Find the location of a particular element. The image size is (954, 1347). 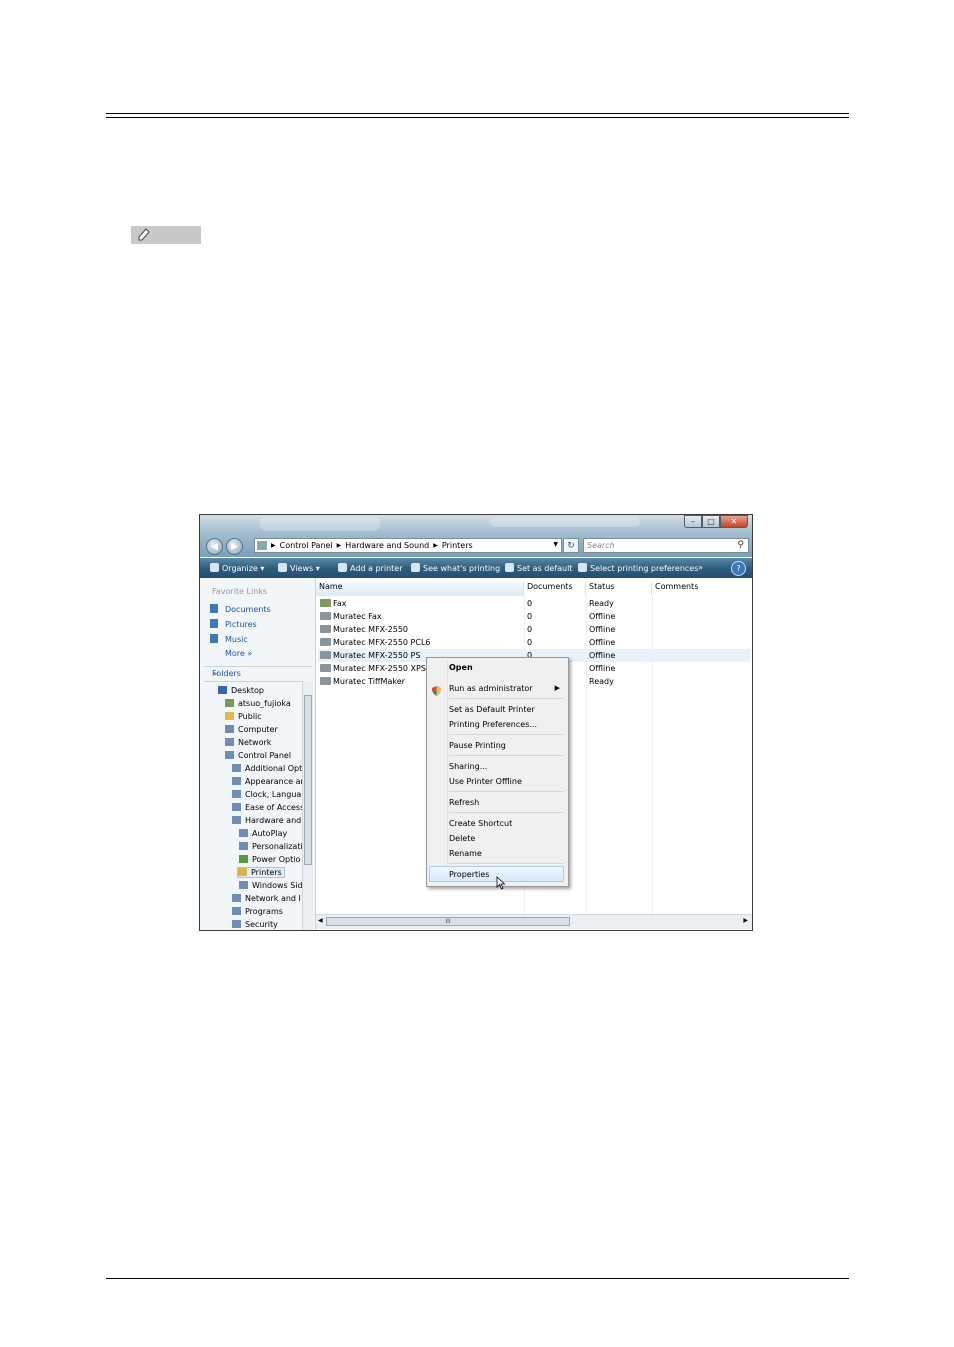

fav-pictures: Pictures is located at coordinates (233, 624).